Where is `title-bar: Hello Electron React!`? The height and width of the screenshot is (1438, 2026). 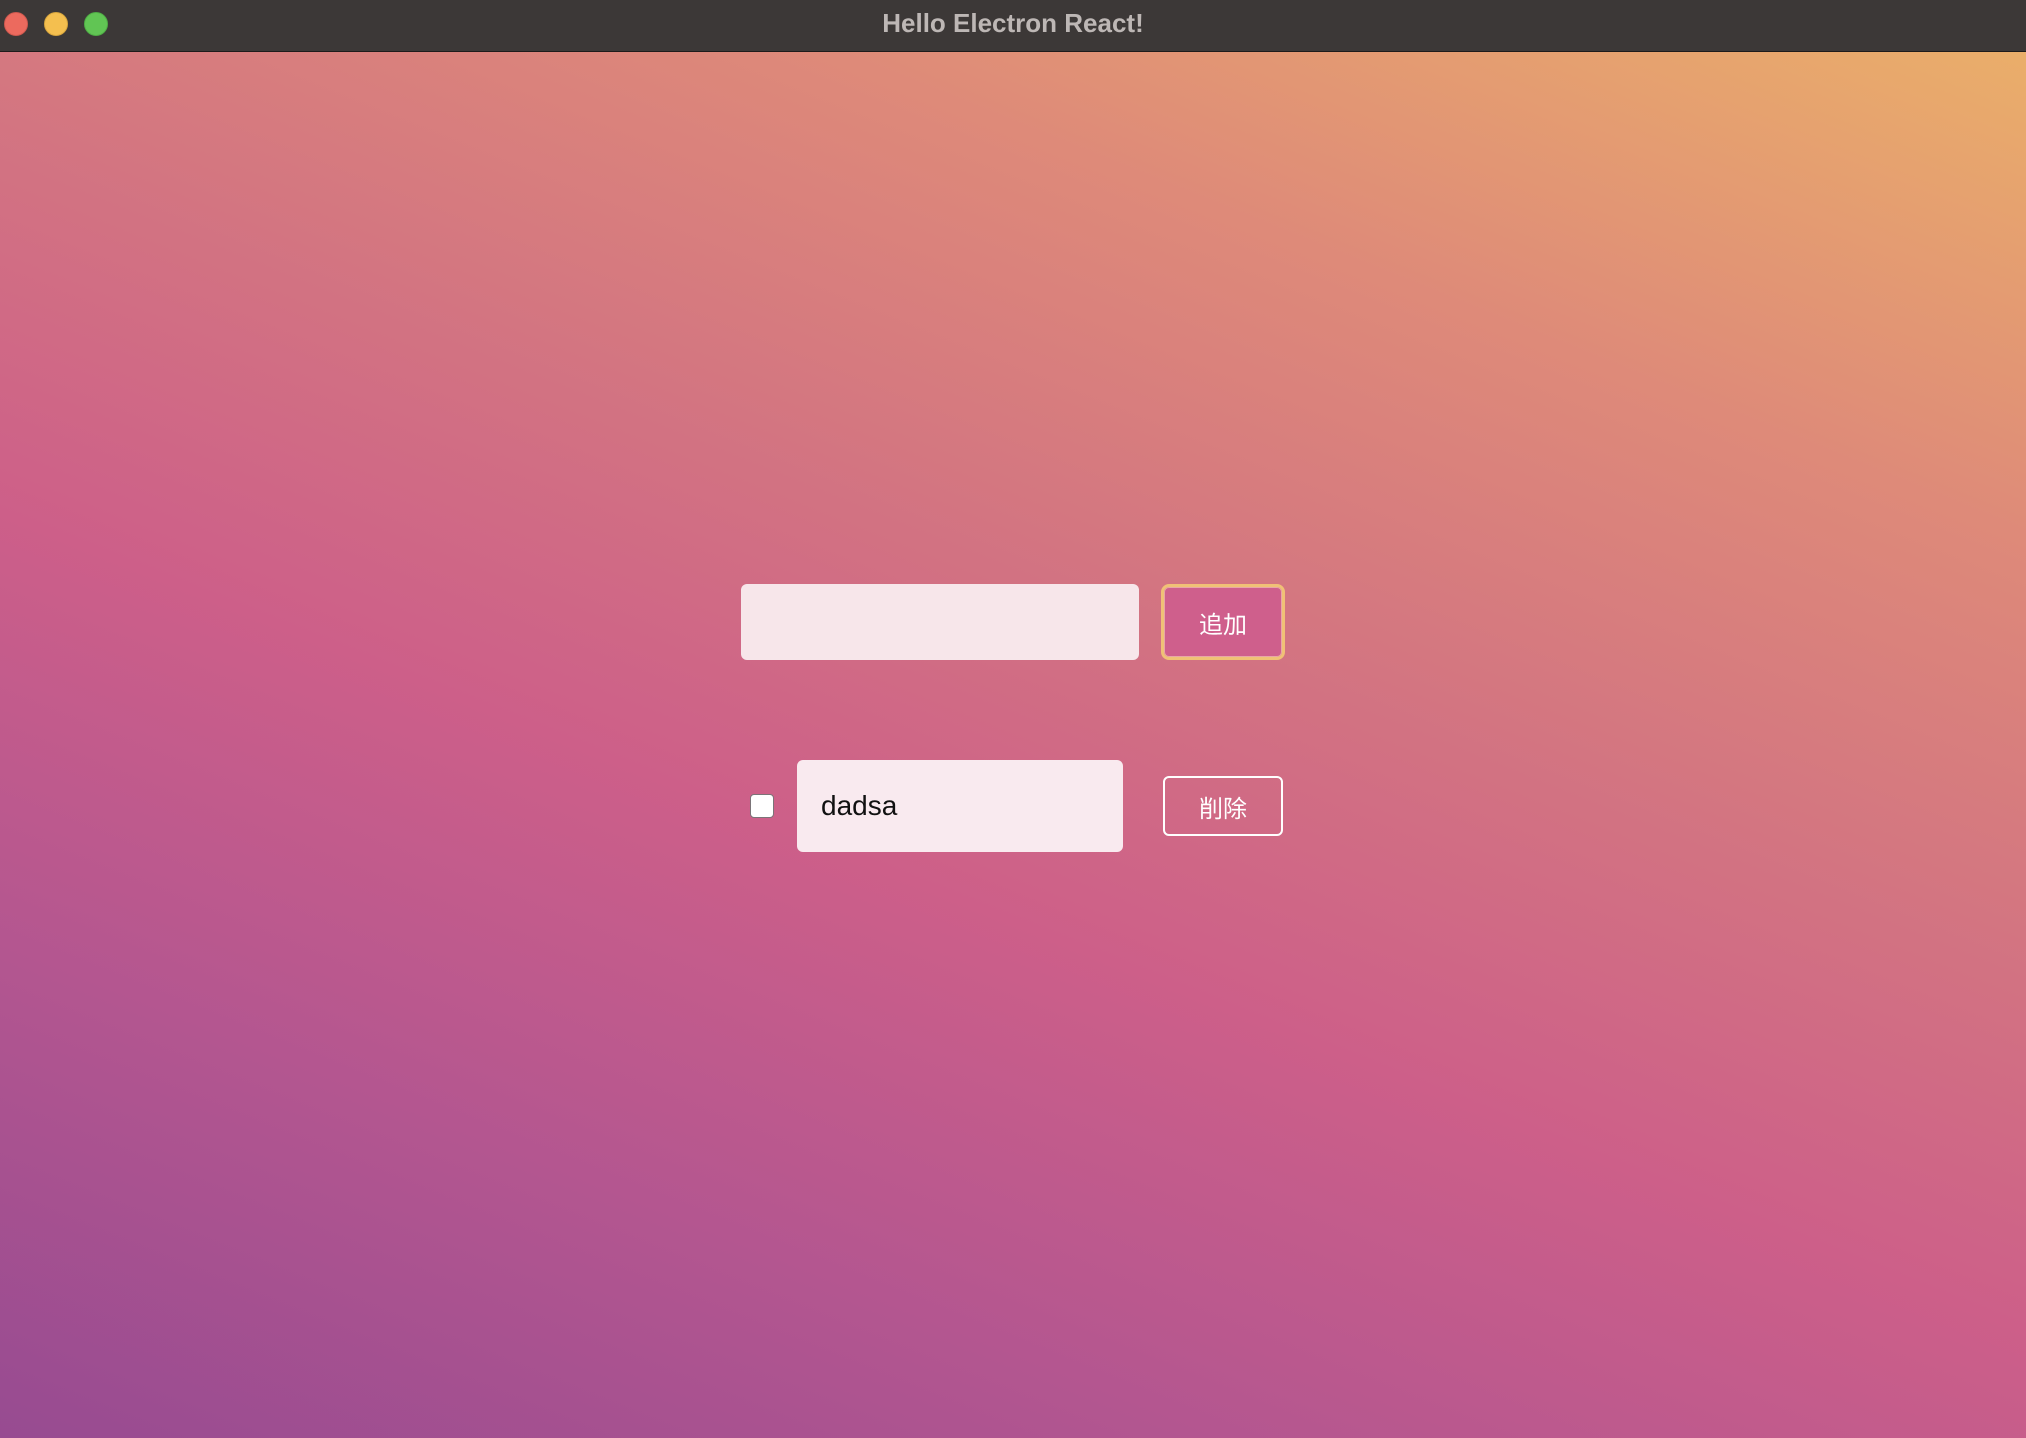 title-bar: Hello Electron React! is located at coordinates (1013, 26).